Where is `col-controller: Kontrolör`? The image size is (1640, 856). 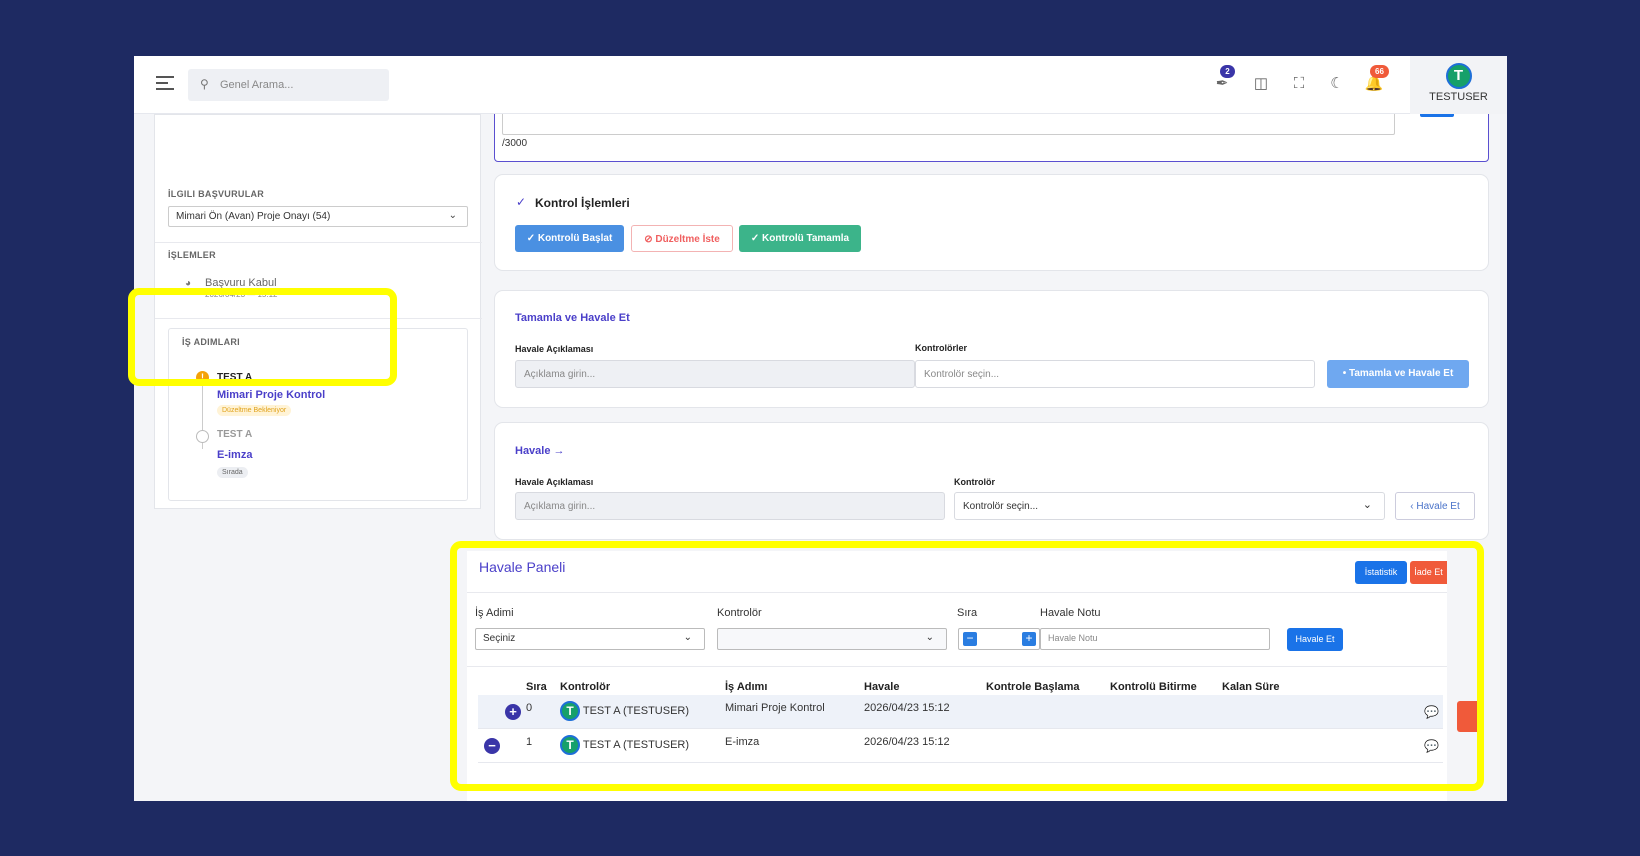 col-controller: Kontrolör is located at coordinates (585, 687).